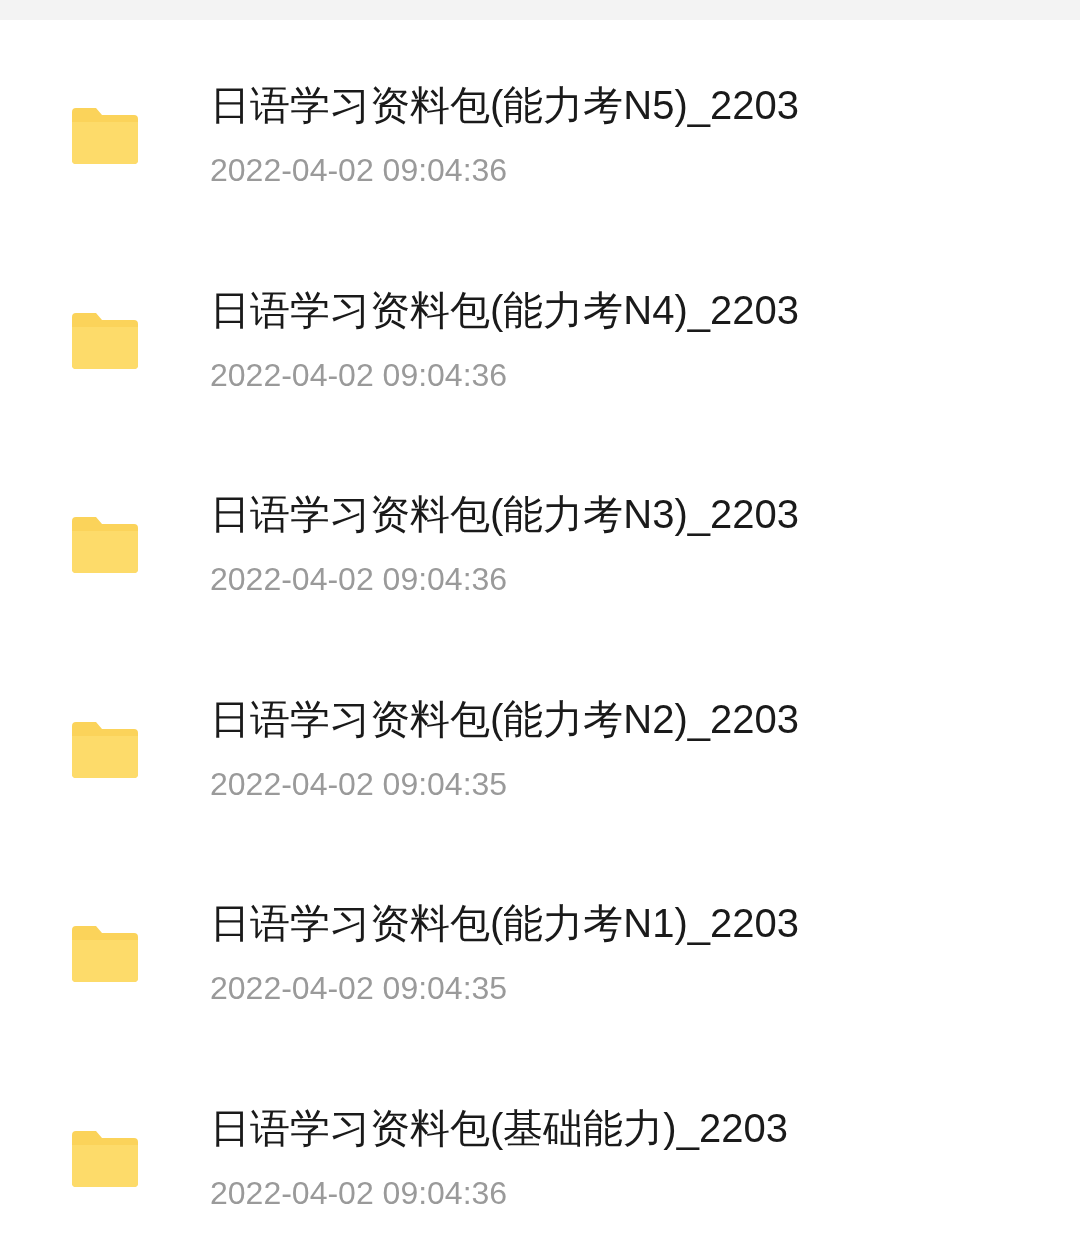  I want to click on folder-name: 日语学习资料包(能力考N2)_2203, so click(504, 719).